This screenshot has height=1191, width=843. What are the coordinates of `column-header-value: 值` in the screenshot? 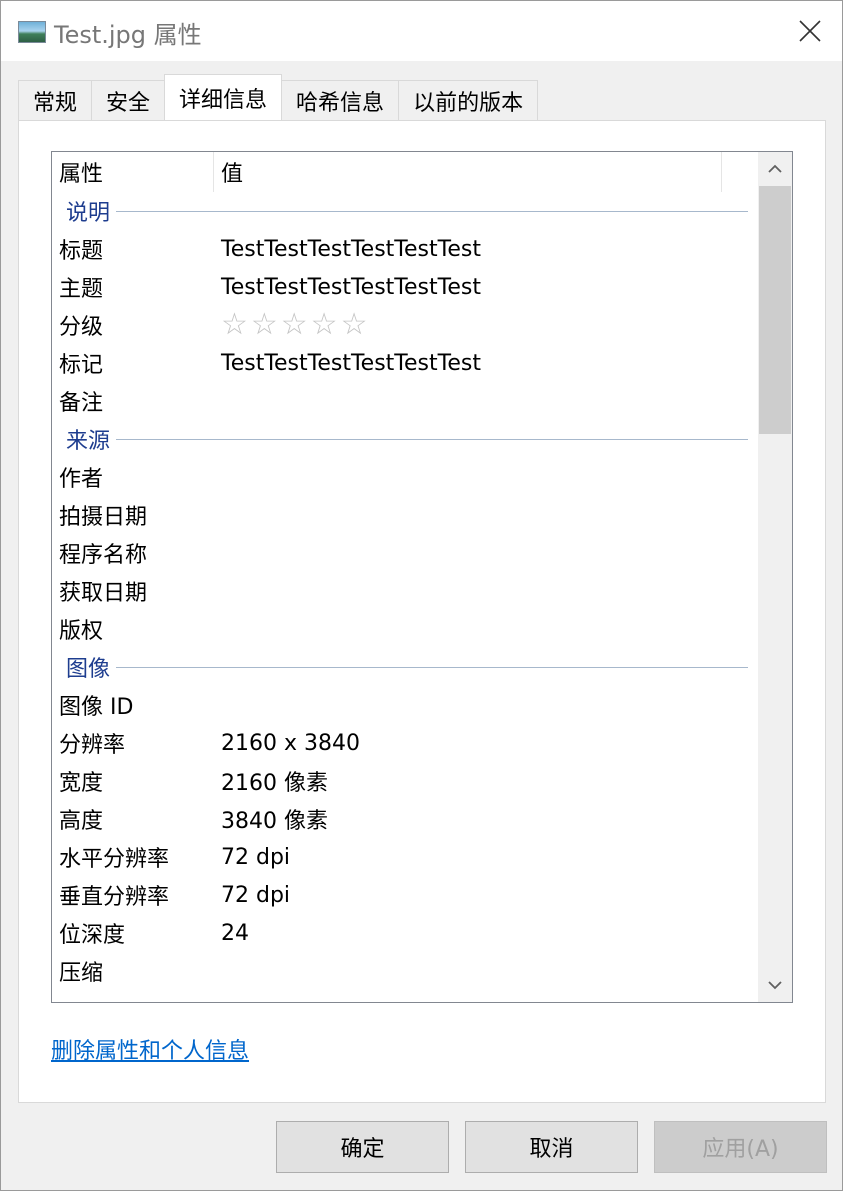 It's located at (468, 172).